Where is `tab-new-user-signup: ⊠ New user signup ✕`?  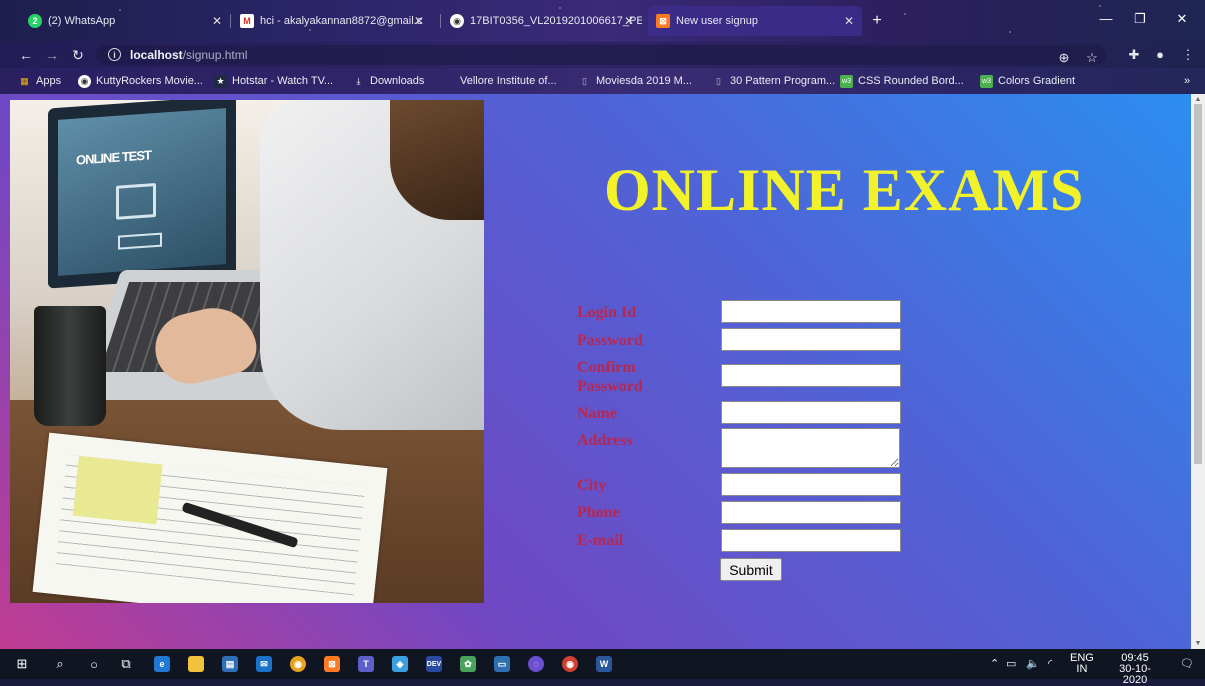 tab-new-user-signup: ⊠ New user signup ✕ is located at coordinates (755, 21).